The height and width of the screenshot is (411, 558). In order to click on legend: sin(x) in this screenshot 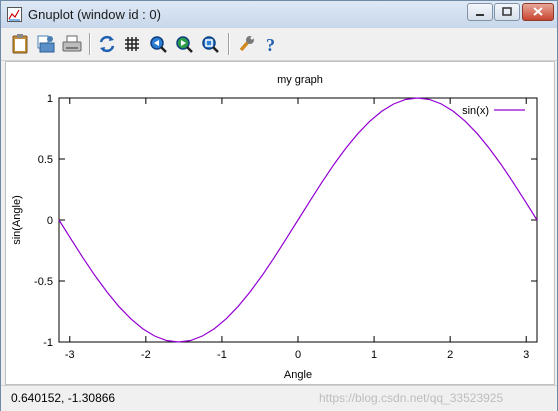, I will do `click(493, 111)`.